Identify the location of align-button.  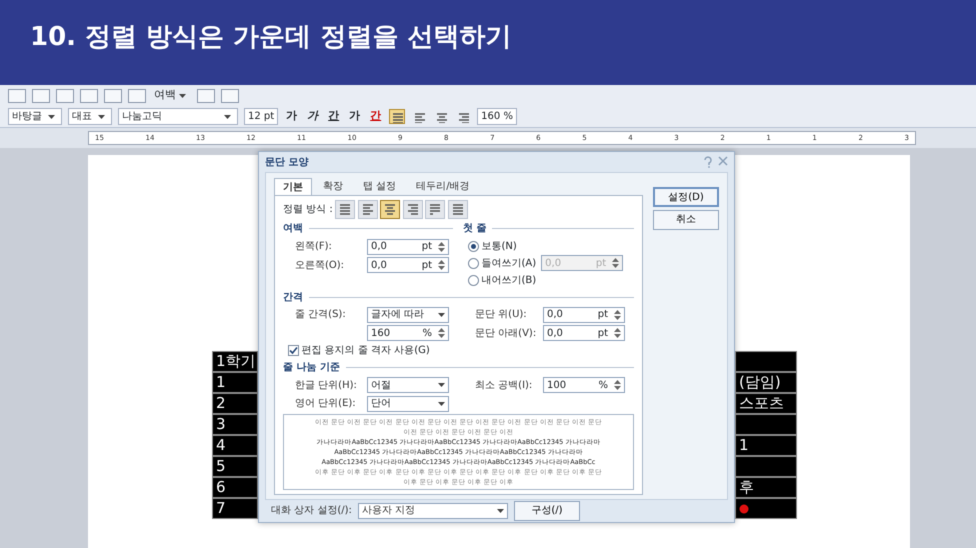
(397, 116).